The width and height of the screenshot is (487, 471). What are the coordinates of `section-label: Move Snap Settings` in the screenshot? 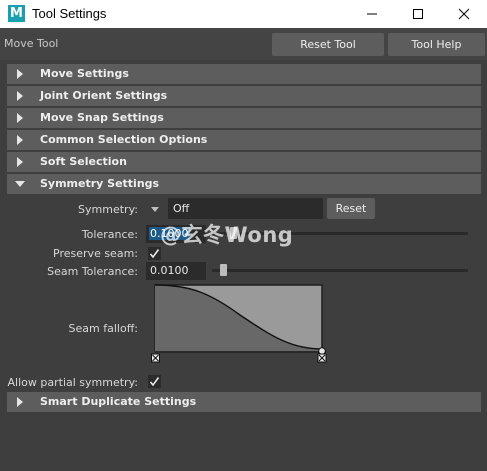 It's located at (102, 117).